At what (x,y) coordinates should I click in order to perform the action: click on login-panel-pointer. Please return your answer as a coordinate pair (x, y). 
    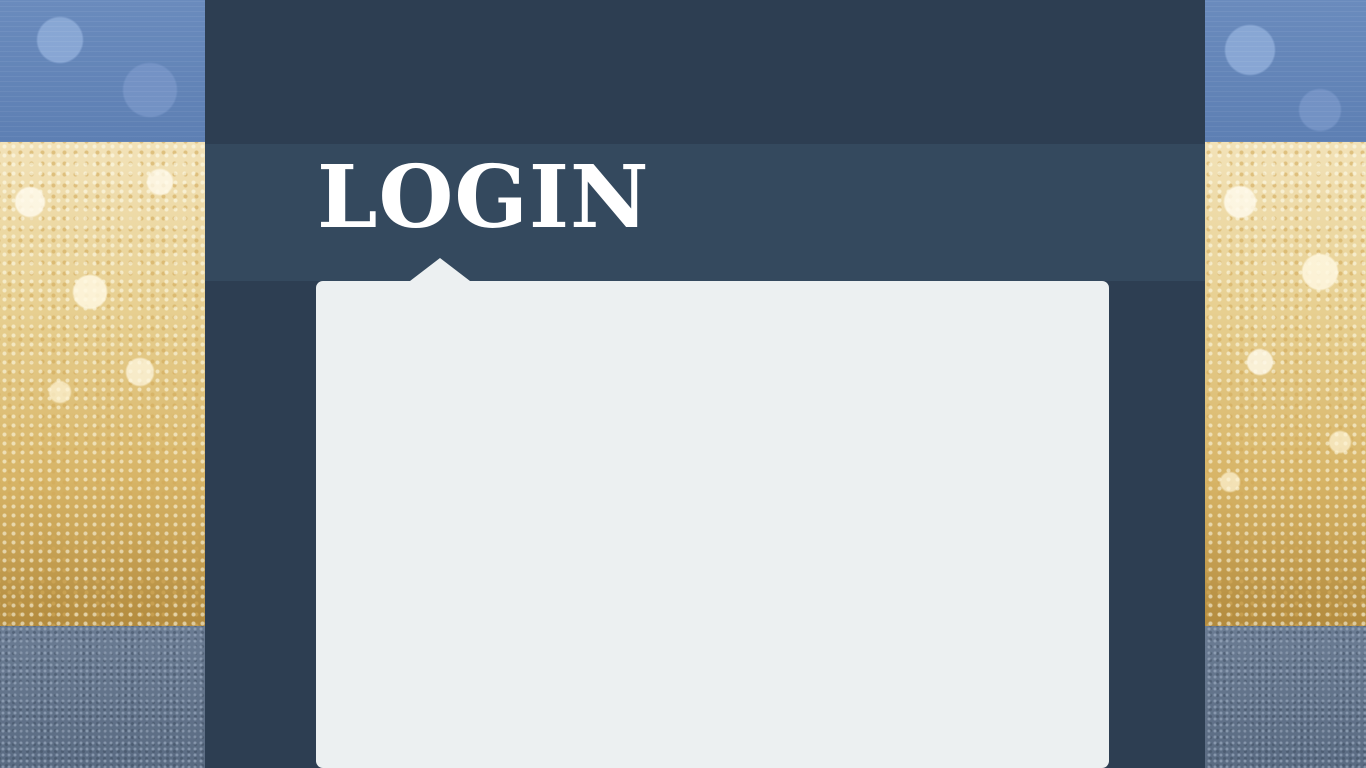
    Looking at the image, I should click on (440, 269).